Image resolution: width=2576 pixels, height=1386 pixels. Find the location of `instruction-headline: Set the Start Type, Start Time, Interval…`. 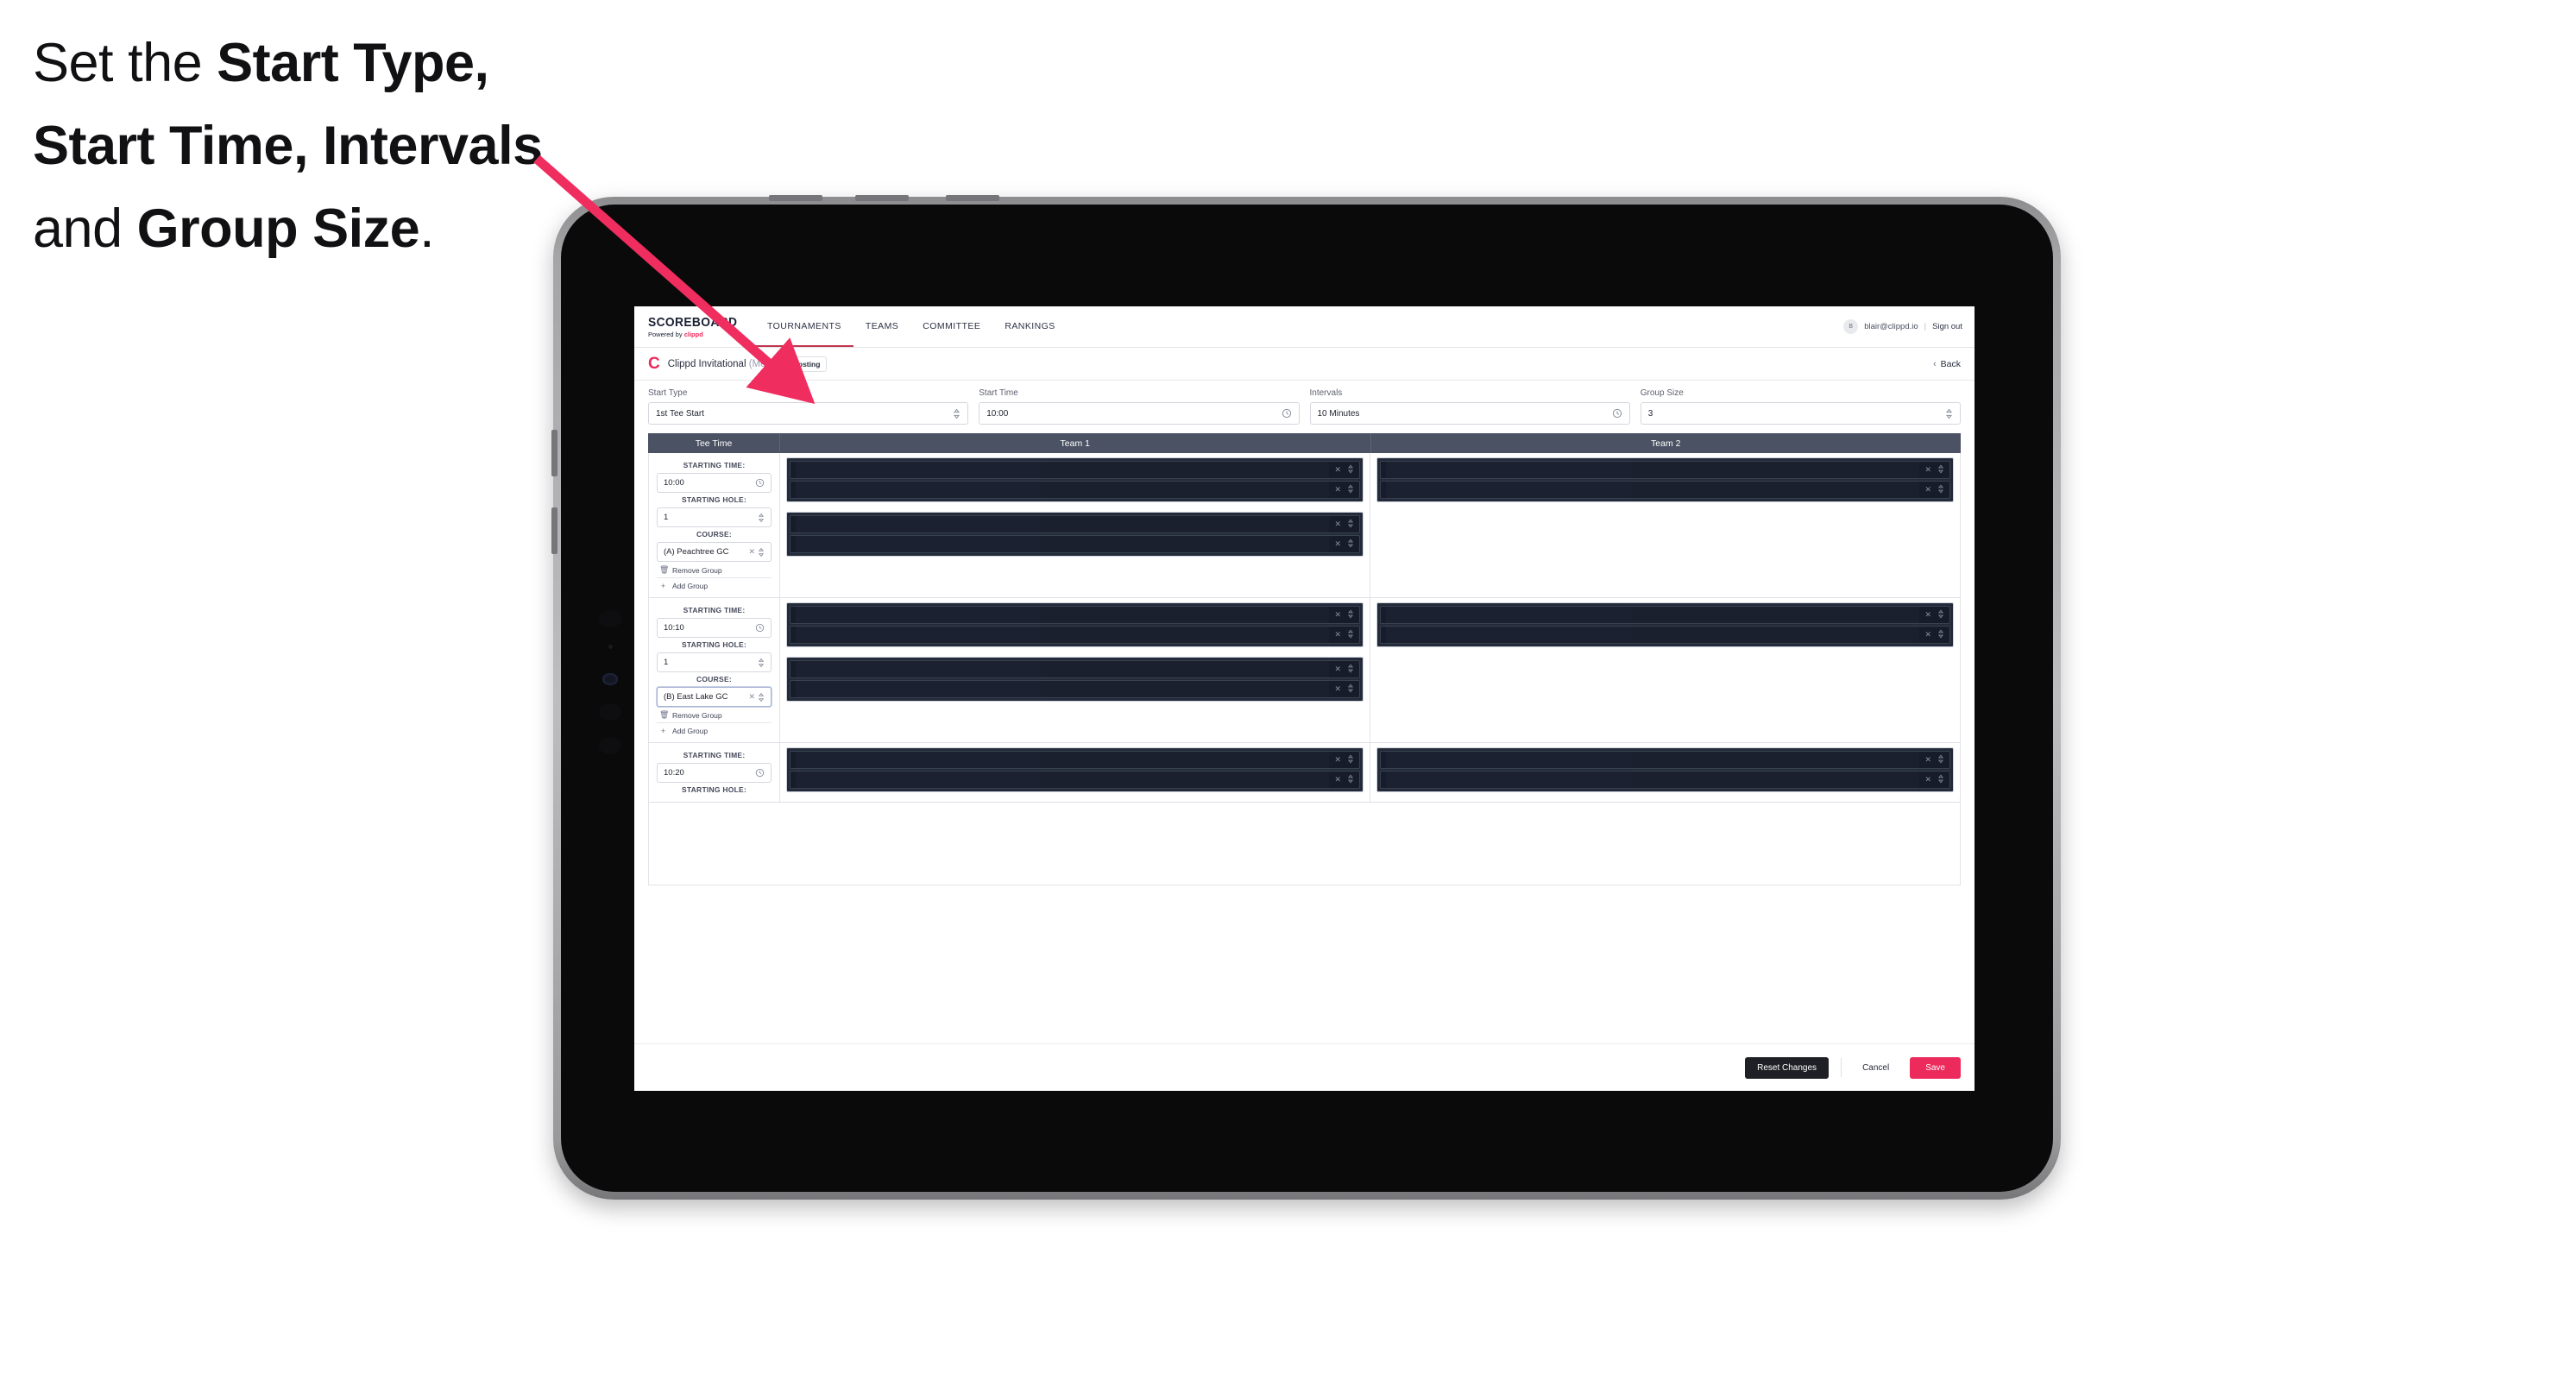

instruction-headline: Set the Start Type, Start Time, Interval… is located at coordinates (317, 146).